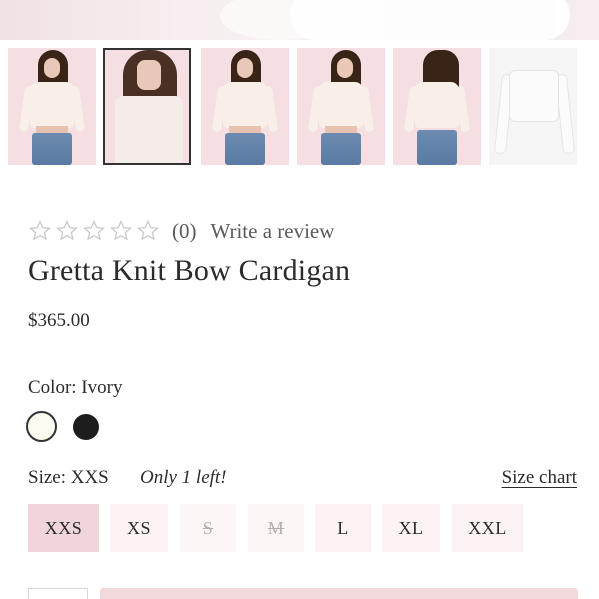  I want to click on review-count: (0), so click(184, 230).